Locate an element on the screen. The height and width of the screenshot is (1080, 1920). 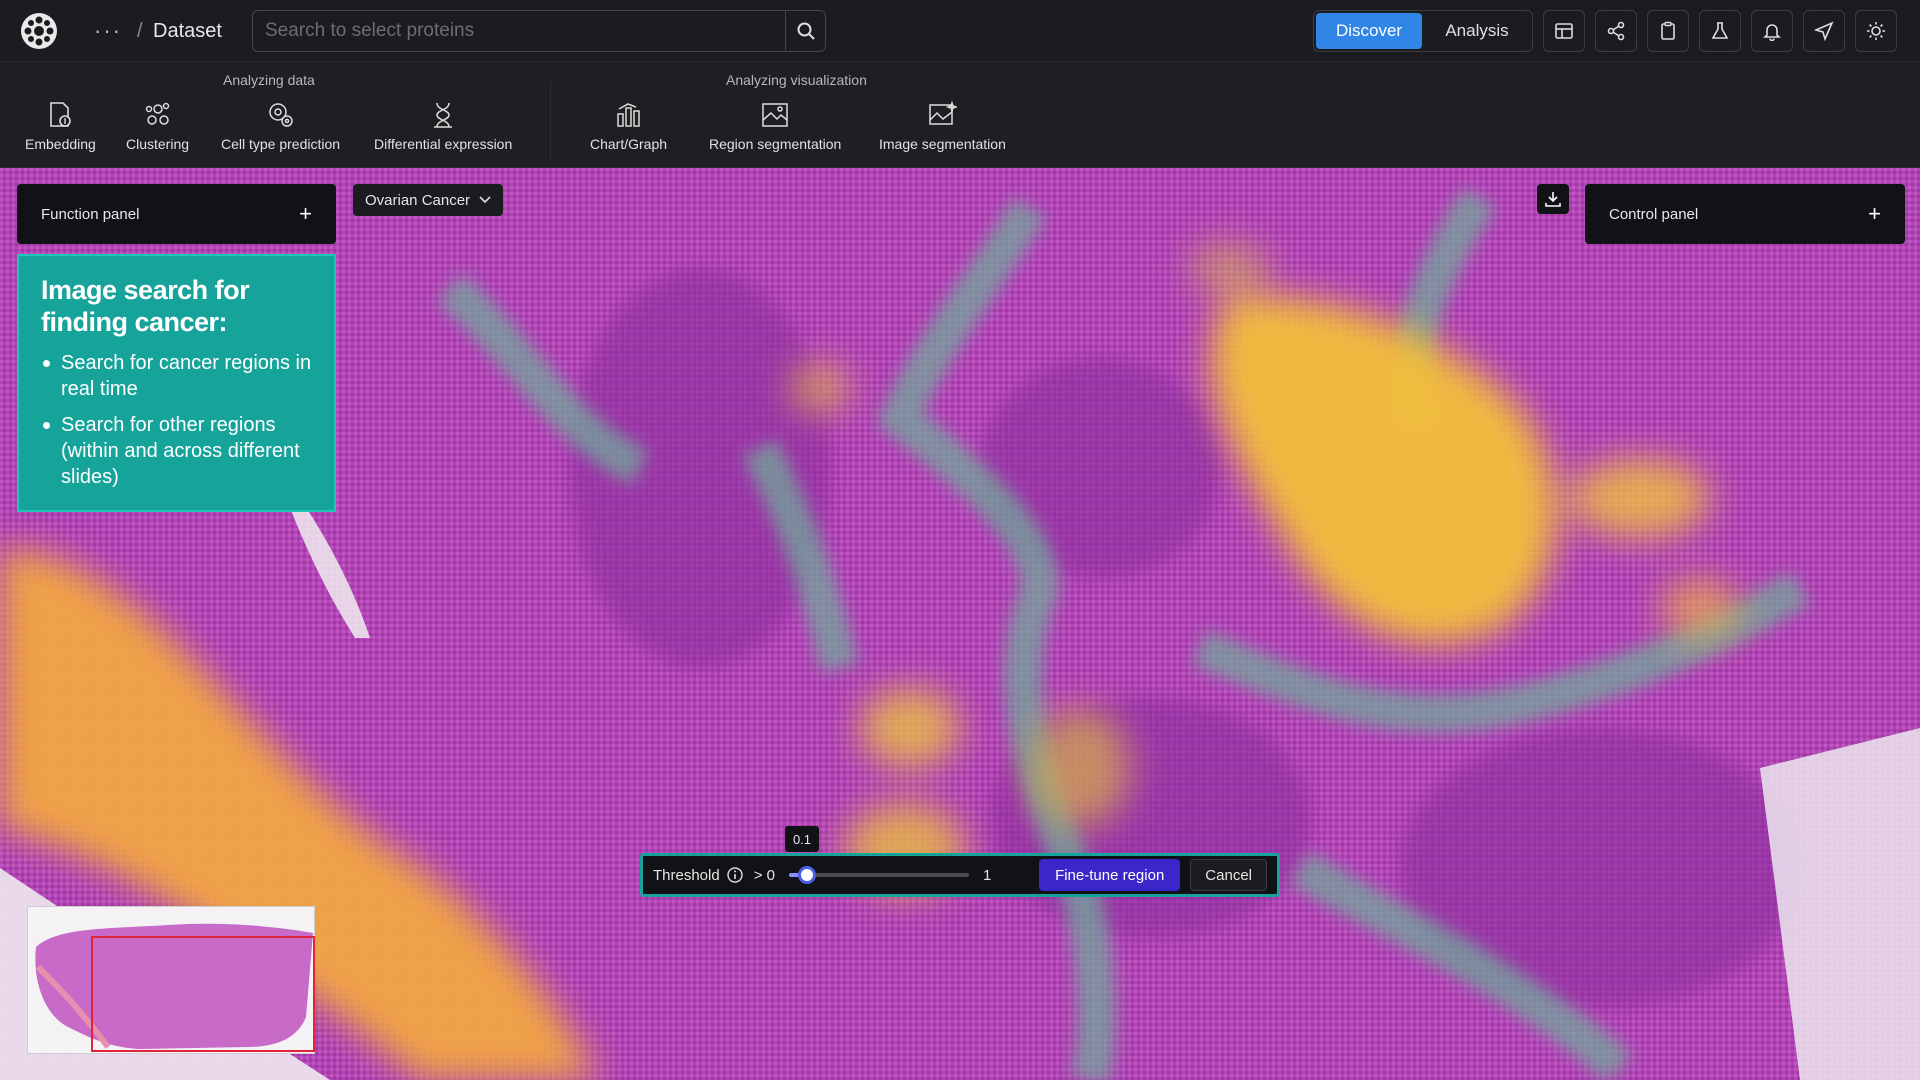
embedding-icon is located at coordinates (61, 114).